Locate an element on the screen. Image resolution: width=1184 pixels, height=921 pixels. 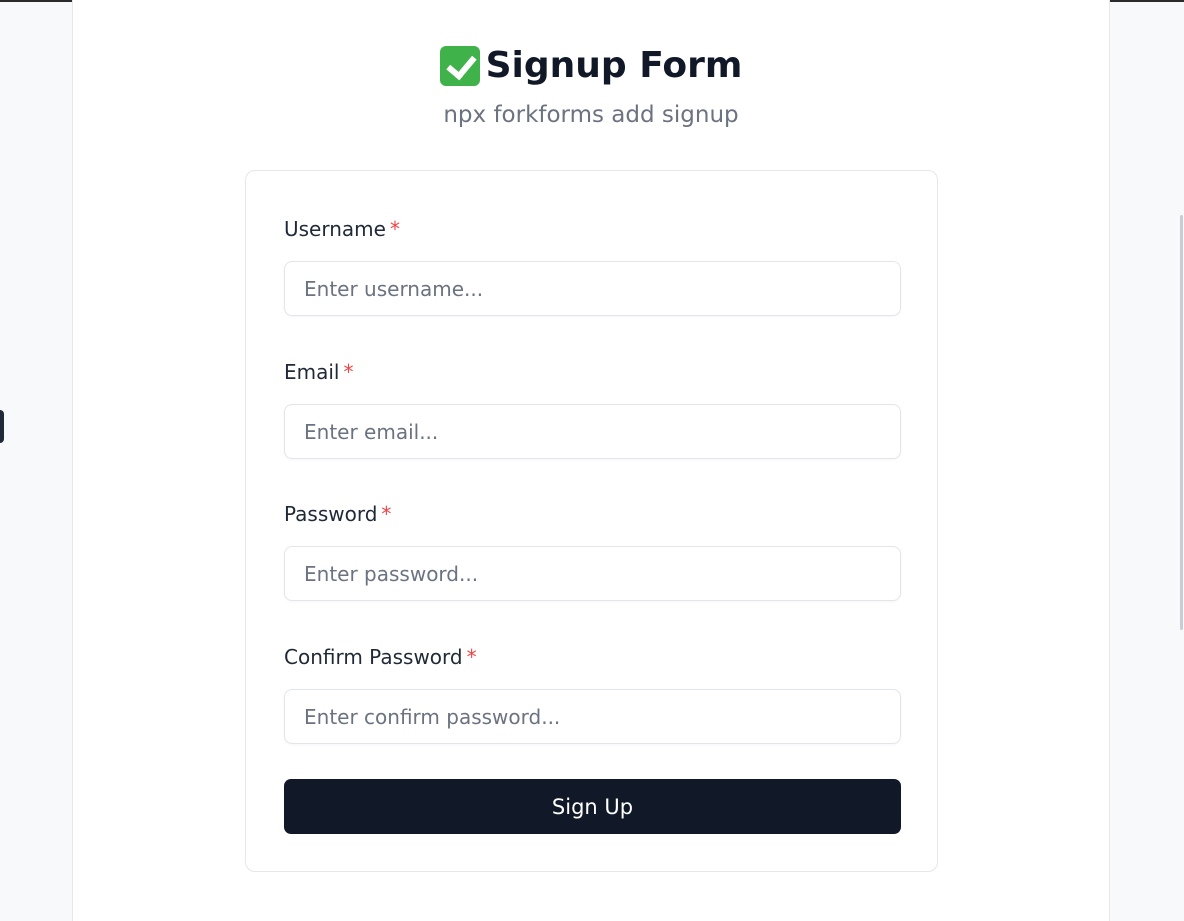
username-label: Username * is located at coordinates (592, 229).